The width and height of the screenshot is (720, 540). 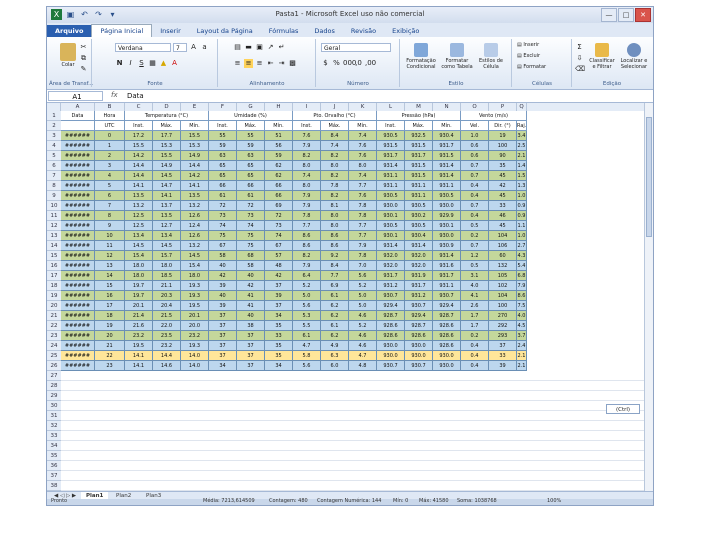 What do you see at coordinates (195, 296) in the screenshot?
I see `table-cell: 19.3` at bounding box center [195, 296].